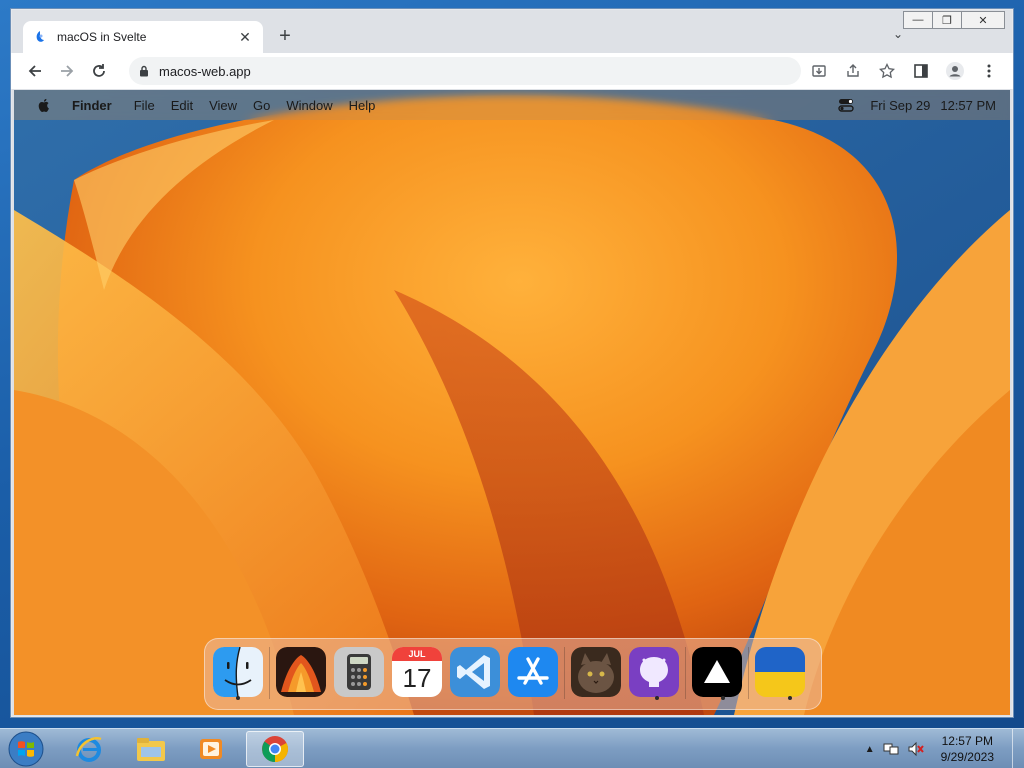  Describe the element at coordinates (790, 698) in the screenshot. I see `running-indicator-ukraine` at that location.